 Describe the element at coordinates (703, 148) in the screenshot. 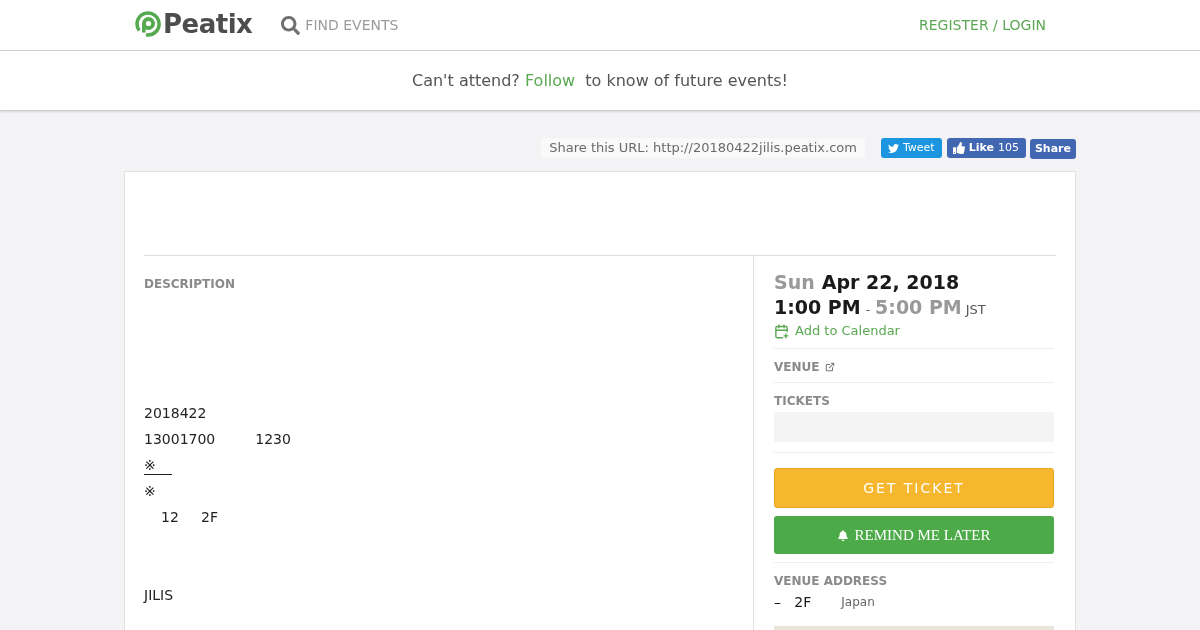

I see `share-url-text: Share this URL: http://20180422jilis.peatix.com` at that location.